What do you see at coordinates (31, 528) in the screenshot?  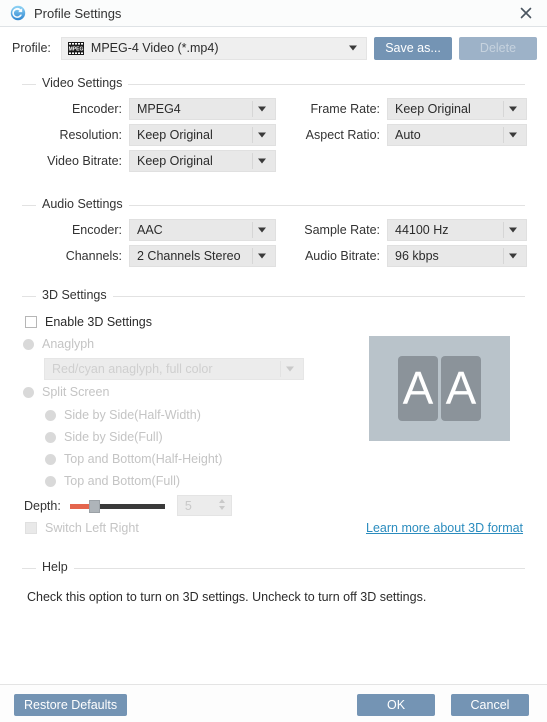 I see `switch-left-right-checkbox` at bounding box center [31, 528].